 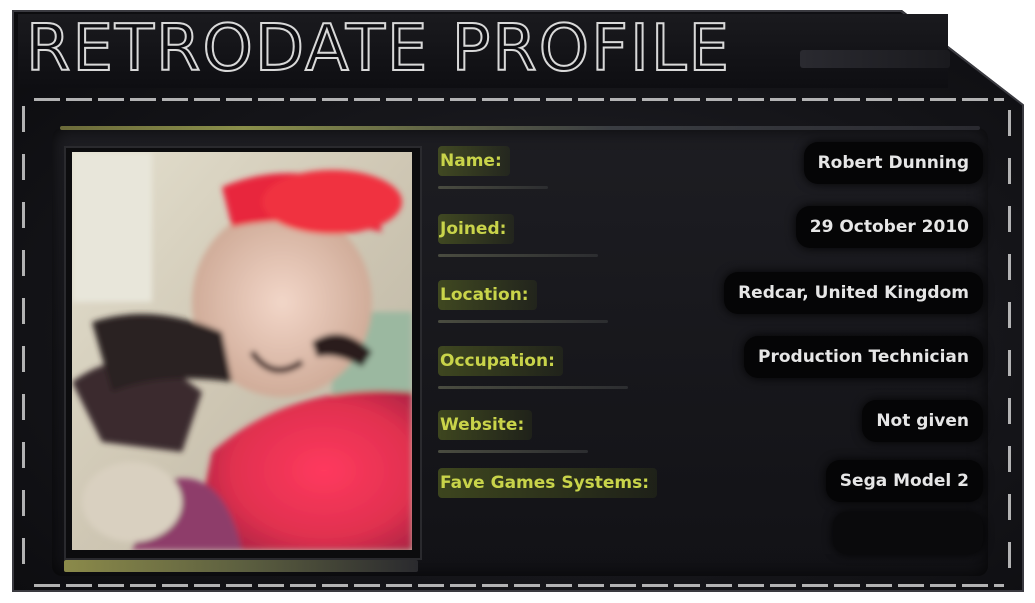 I want to click on joined-value: 29 October 2010, so click(x=889, y=227).